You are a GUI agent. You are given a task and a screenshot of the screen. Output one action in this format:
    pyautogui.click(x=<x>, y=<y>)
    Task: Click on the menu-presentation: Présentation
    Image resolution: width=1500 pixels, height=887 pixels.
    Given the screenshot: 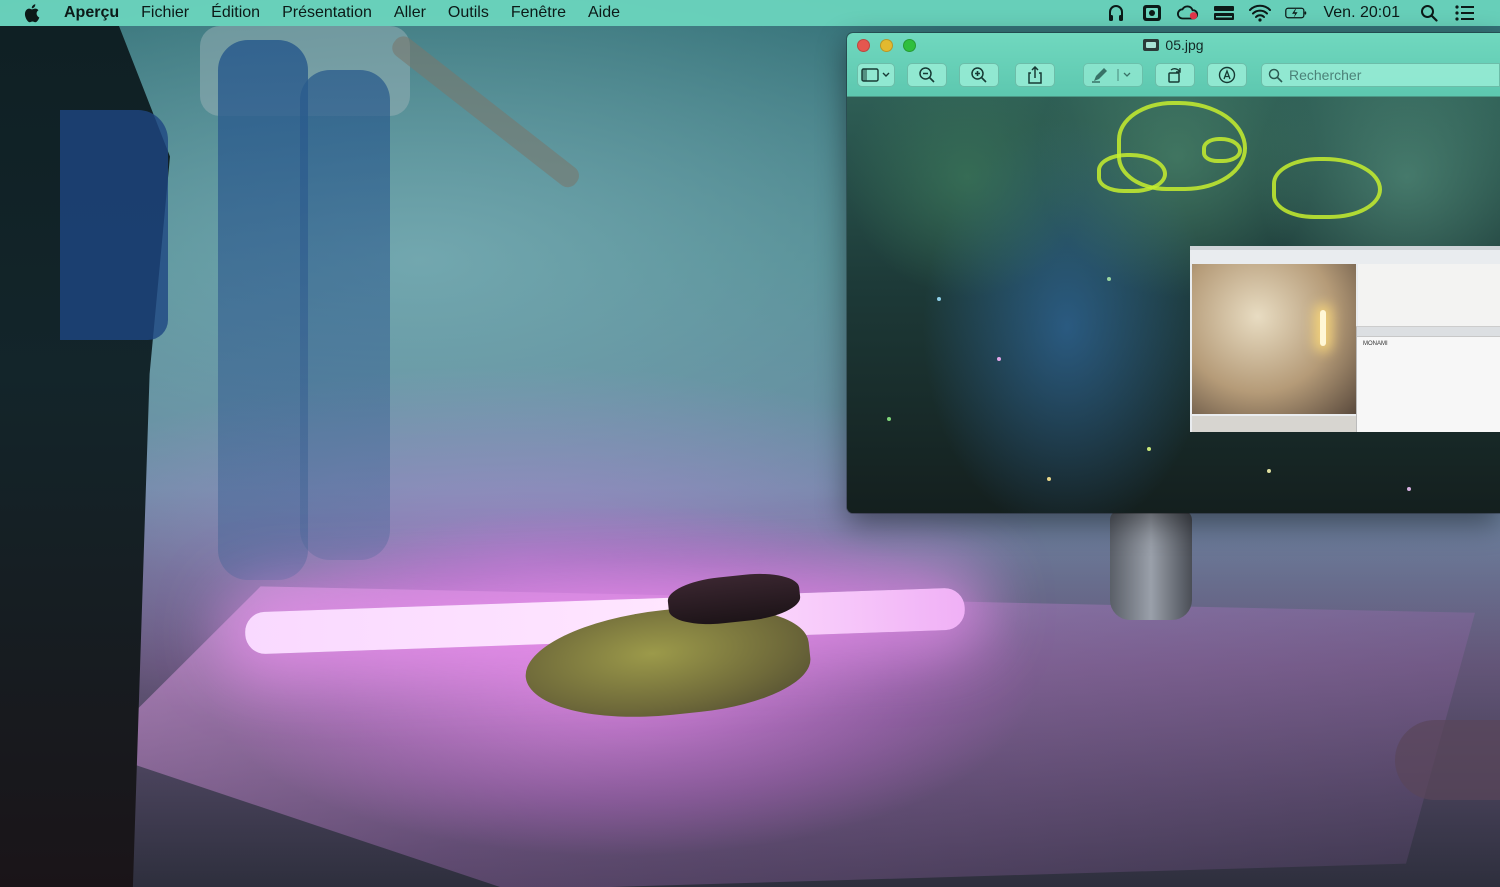 What is the action you would take?
    pyautogui.click(x=327, y=13)
    